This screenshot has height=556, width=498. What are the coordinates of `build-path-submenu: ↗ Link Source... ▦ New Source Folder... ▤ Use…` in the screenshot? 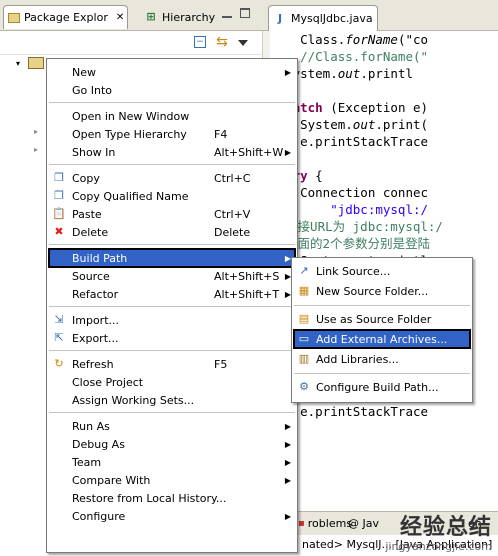 It's located at (382, 330).